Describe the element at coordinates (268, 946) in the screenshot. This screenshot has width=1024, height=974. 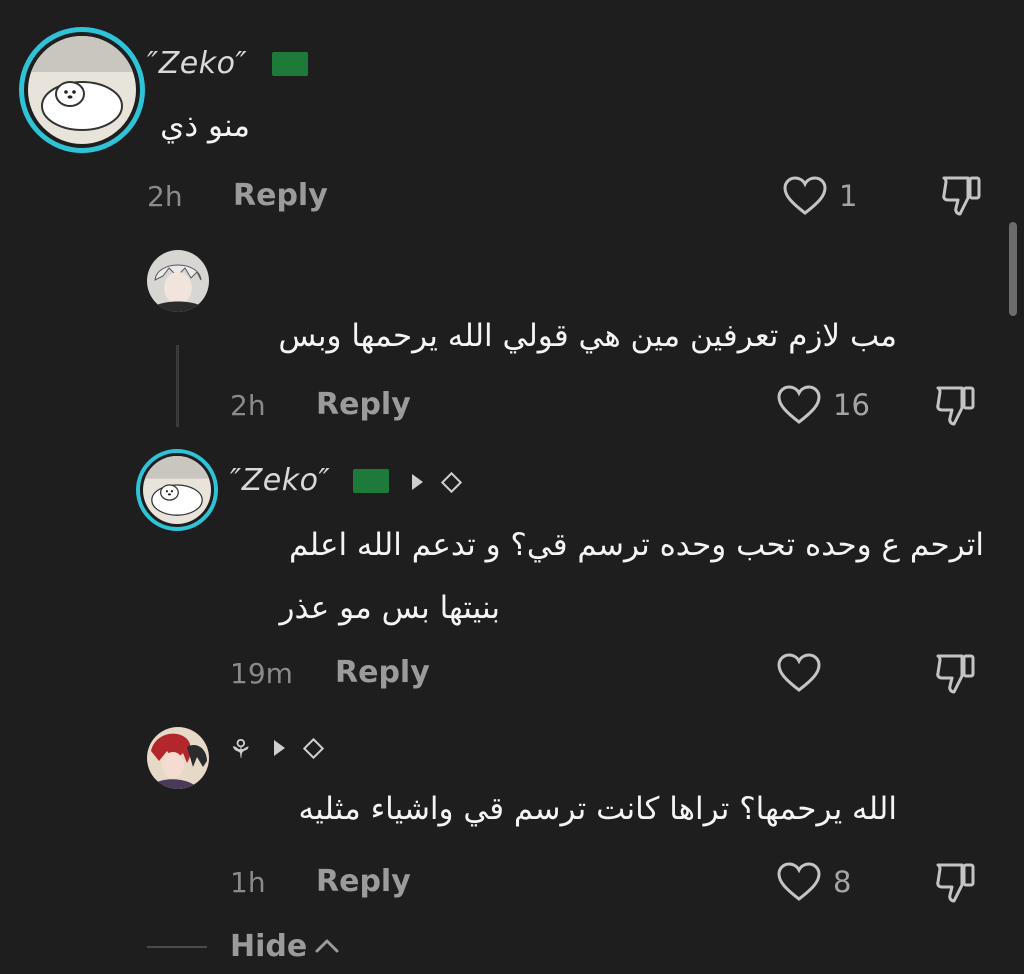
I see `hide-replies-button: Hide` at that location.